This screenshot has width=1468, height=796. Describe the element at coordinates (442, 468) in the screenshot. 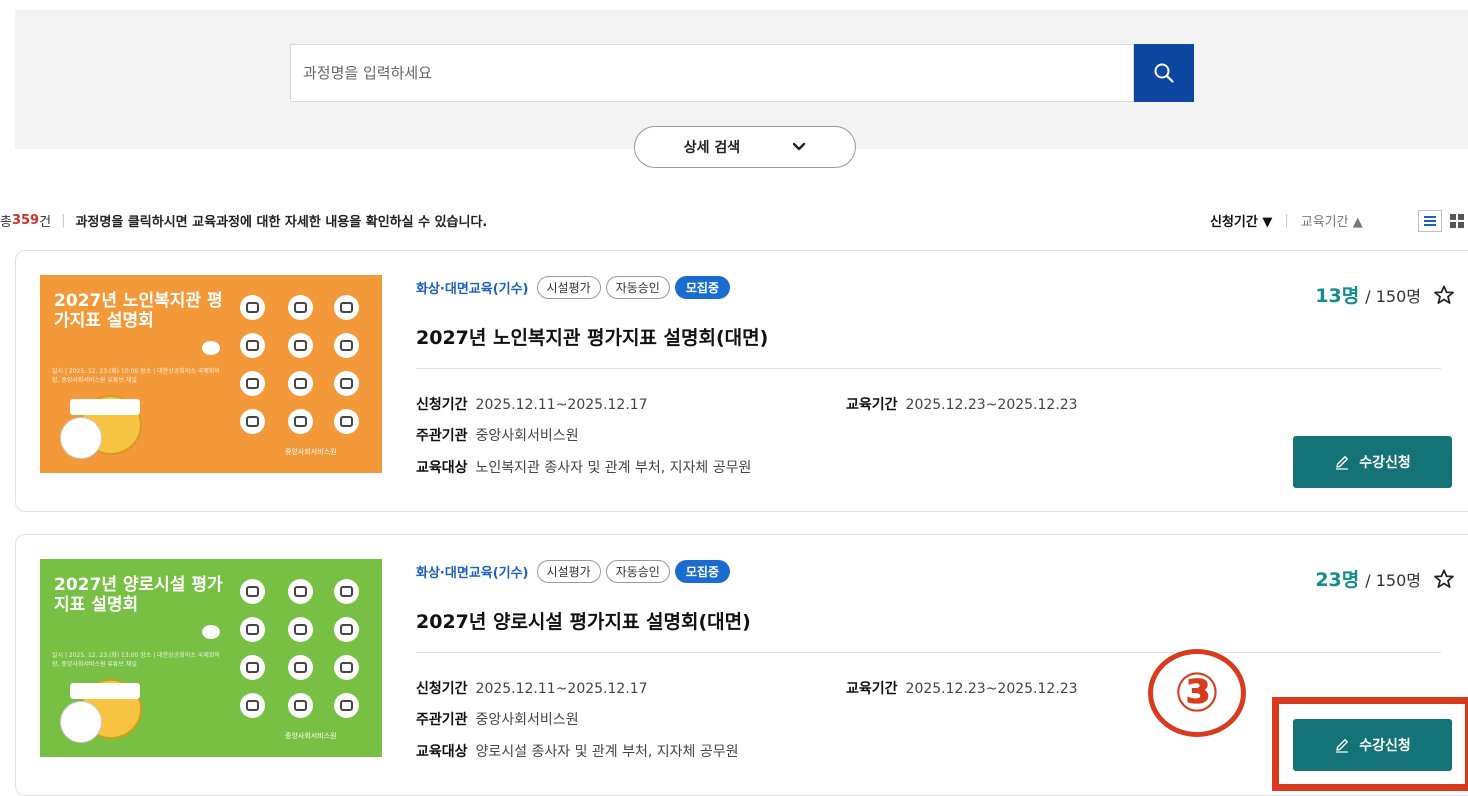

I see `target-label: 교육대상` at that location.